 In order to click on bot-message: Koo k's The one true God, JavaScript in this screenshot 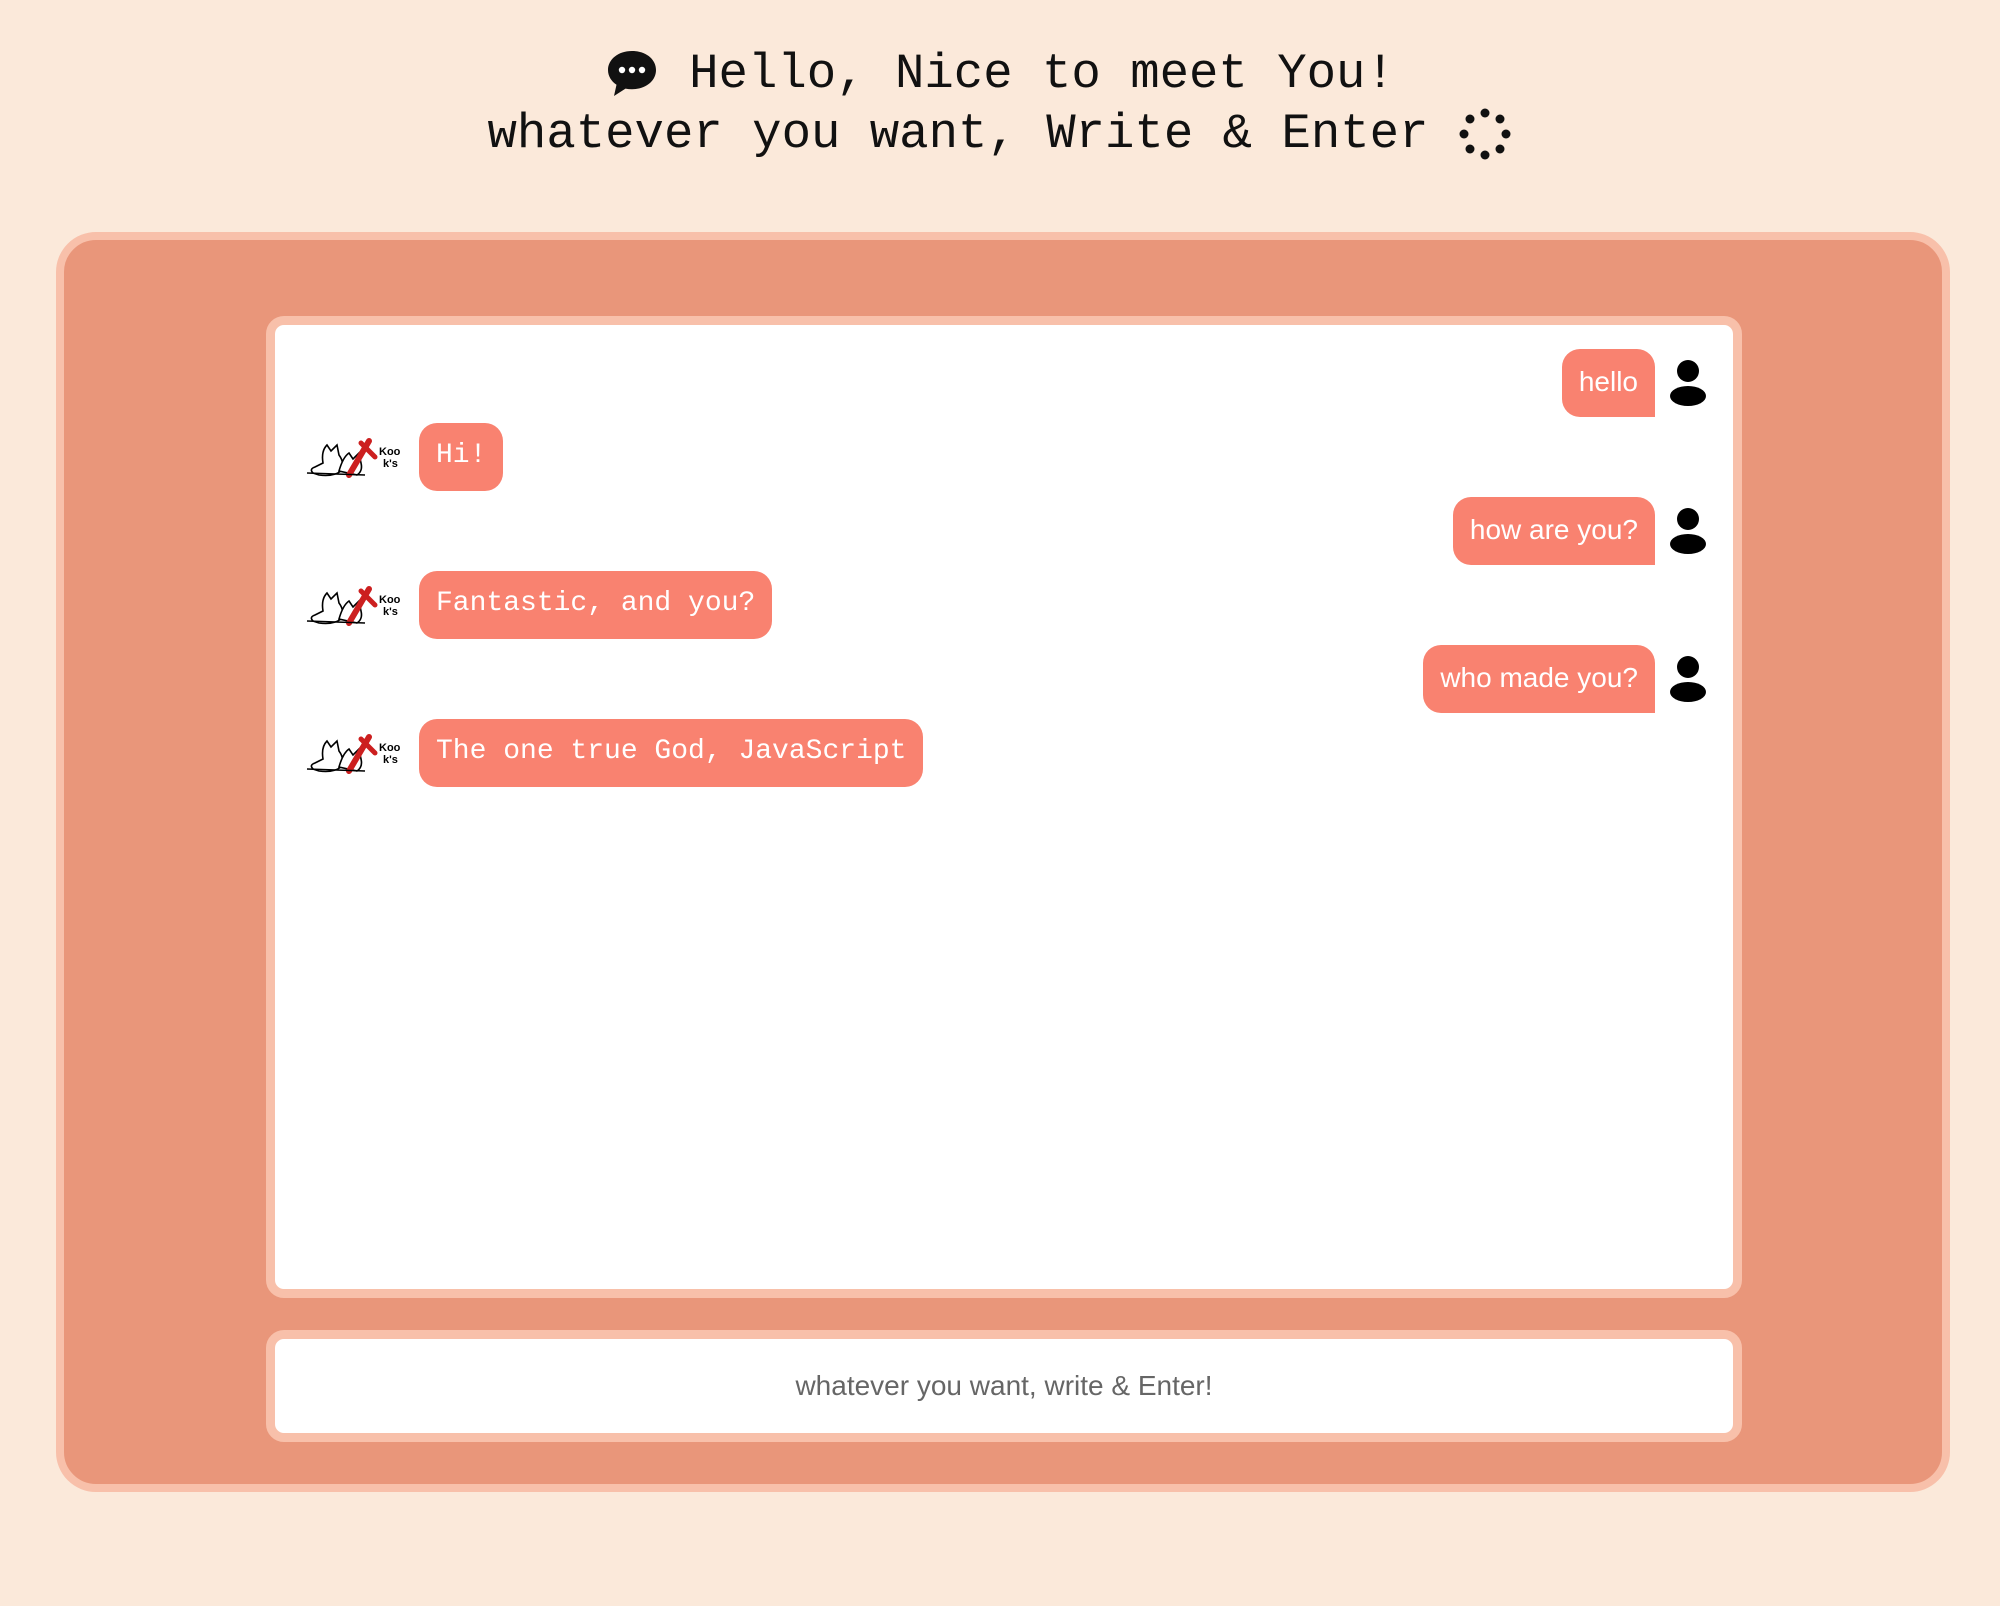, I will do `click(614, 753)`.